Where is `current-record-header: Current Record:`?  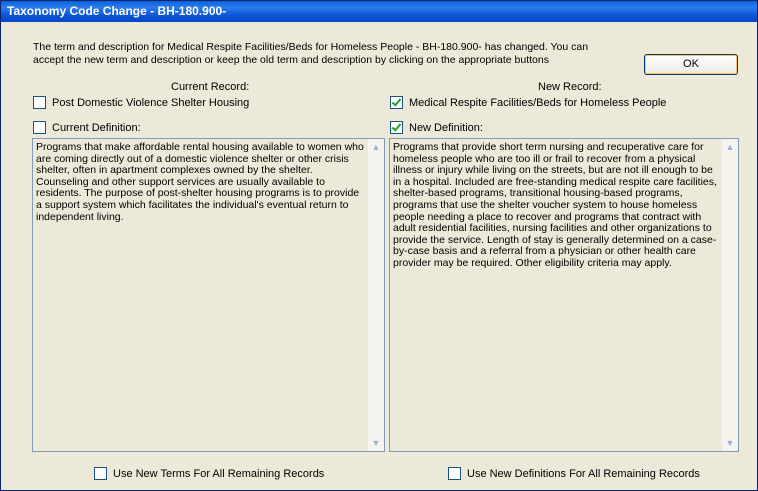 current-record-header: Current Record: is located at coordinates (210, 87).